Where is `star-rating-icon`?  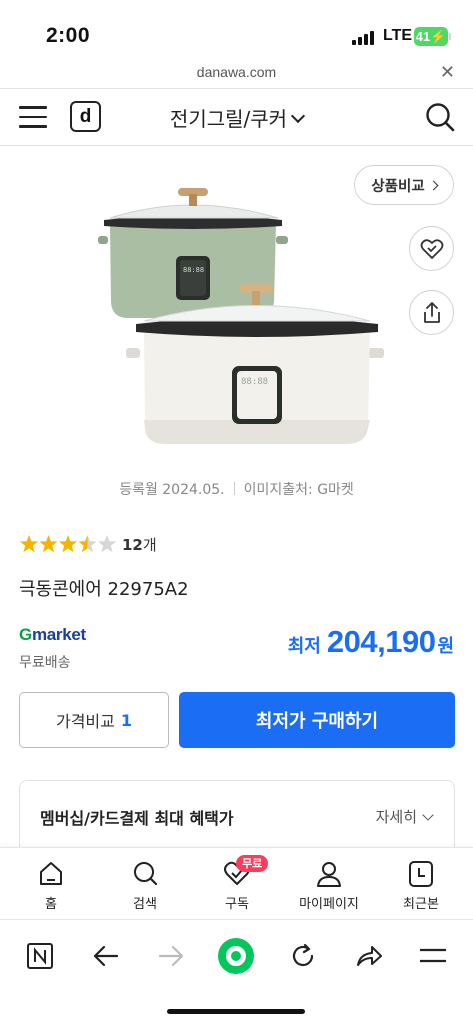 star-rating-icon is located at coordinates (68, 544).